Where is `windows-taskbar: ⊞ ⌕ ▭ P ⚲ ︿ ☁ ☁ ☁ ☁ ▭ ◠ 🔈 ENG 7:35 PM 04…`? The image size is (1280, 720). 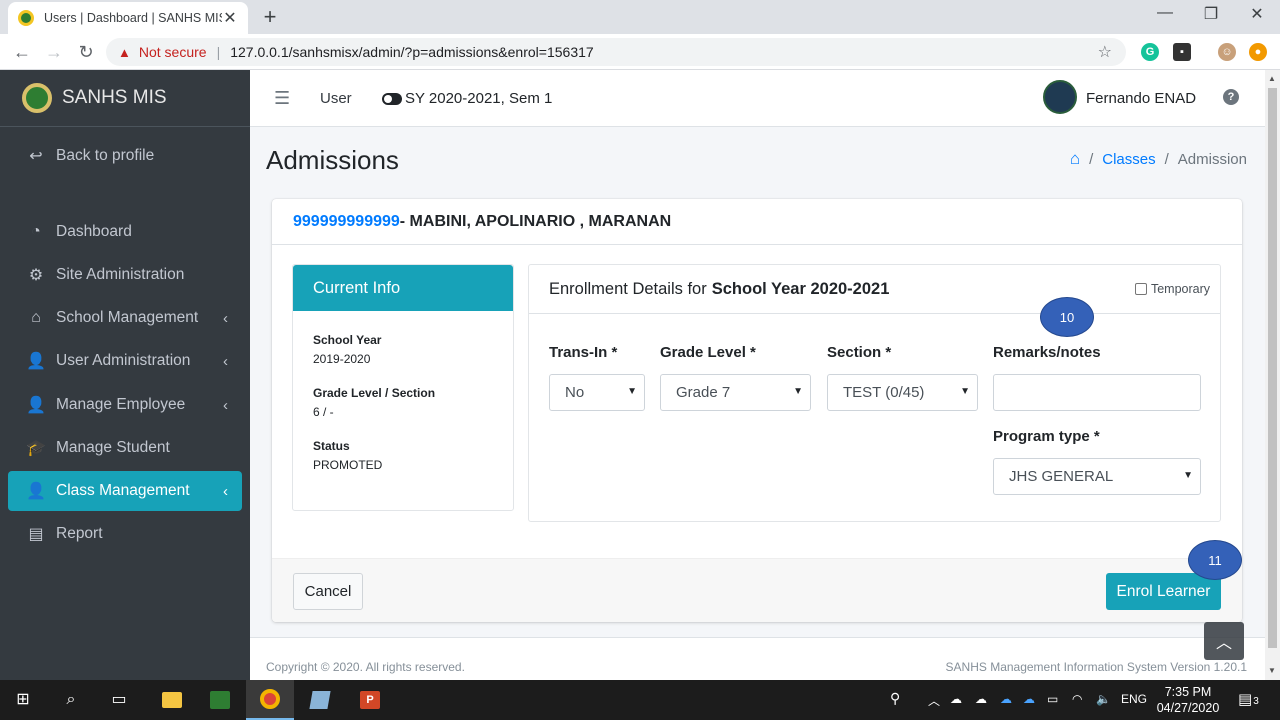 windows-taskbar: ⊞ ⌕ ▭ P ⚲ ︿ ☁ ☁ ☁ ☁ ▭ ◠ 🔈 ENG 7:35 PM 04… is located at coordinates (640, 700).